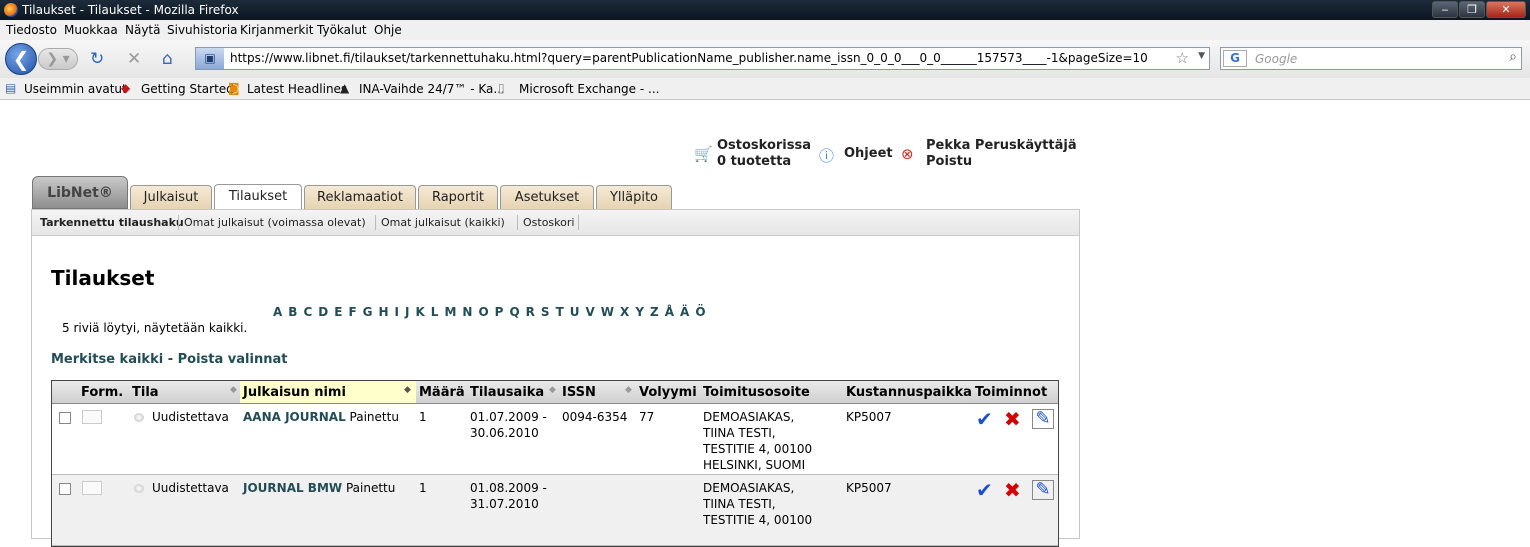 Image resolution: width=1530 pixels, height=547 pixels. Describe the element at coordinates (907, 154) in the screenshot. I see `logout-icon: ⊗` at that location.